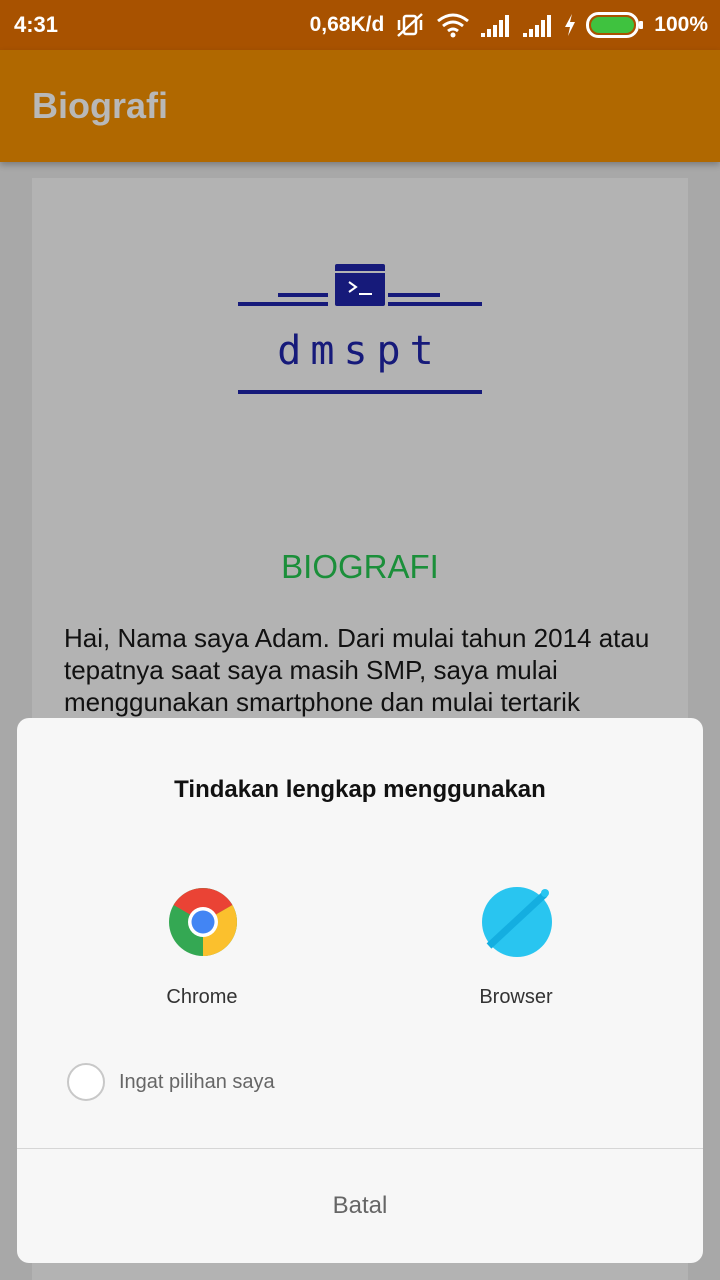  I want to click on remember-choice: Ingat pilihan saya, so click(171, 1082).